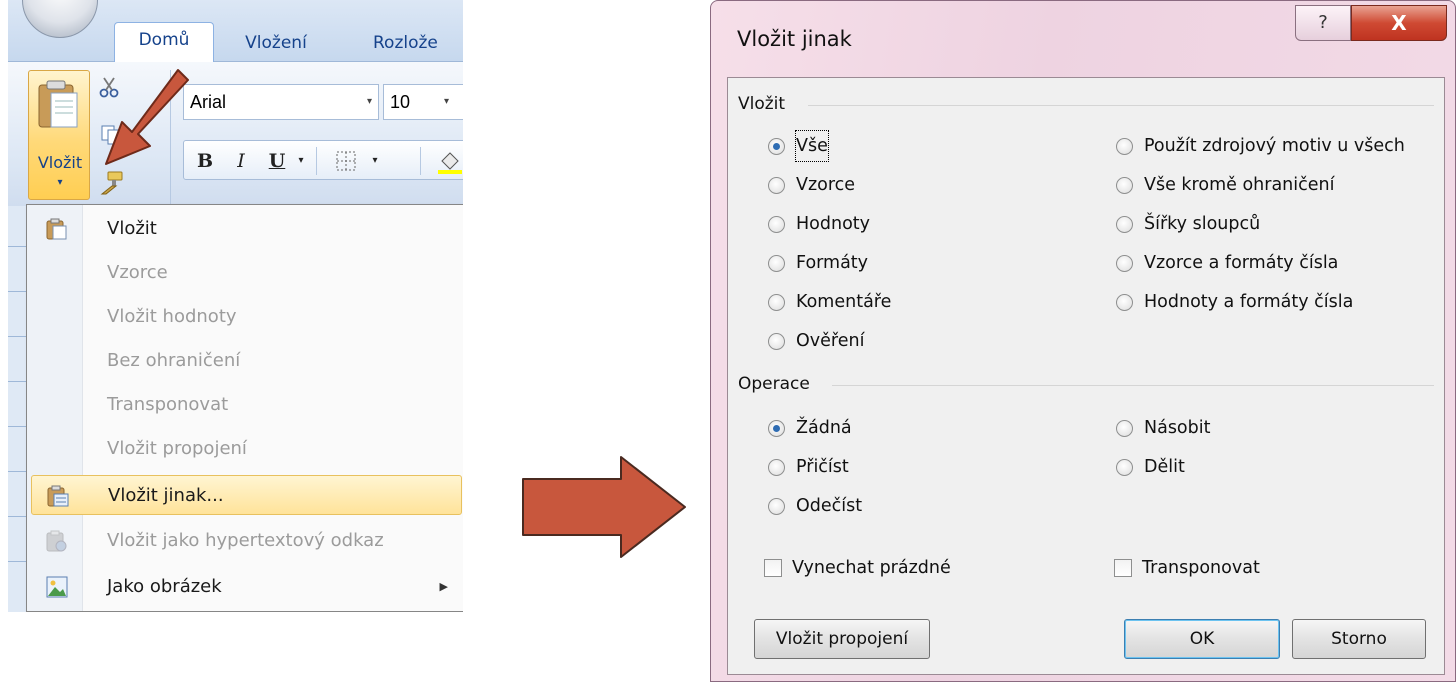 The height and width of the screenshot is (682, 1456). Describe the element at coordinates (1274, 146) in the screenshot. I see `radio-label: Použít zdrojový motiv u všech` at that location.